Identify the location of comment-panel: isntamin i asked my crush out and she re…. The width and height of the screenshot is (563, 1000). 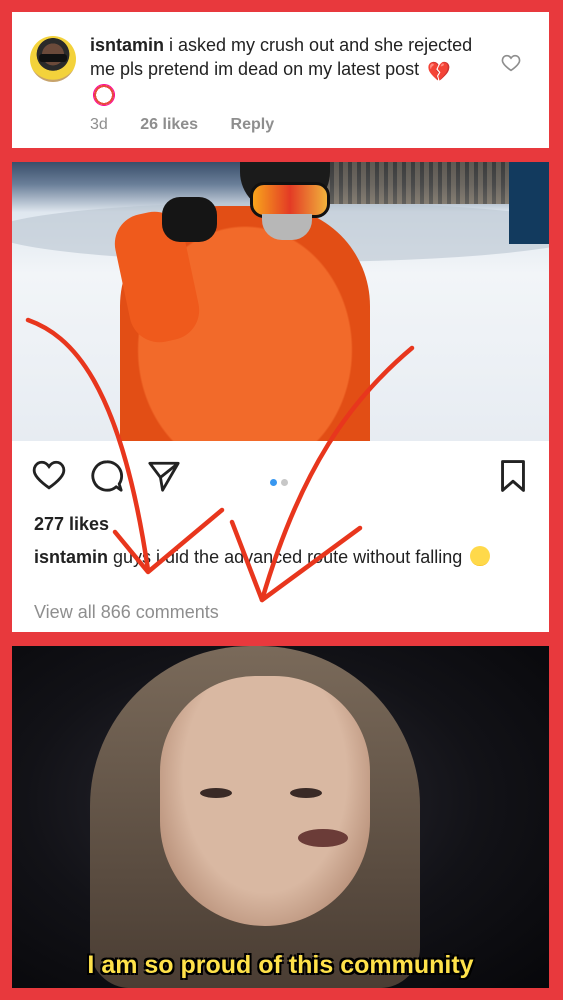
(280, 80).